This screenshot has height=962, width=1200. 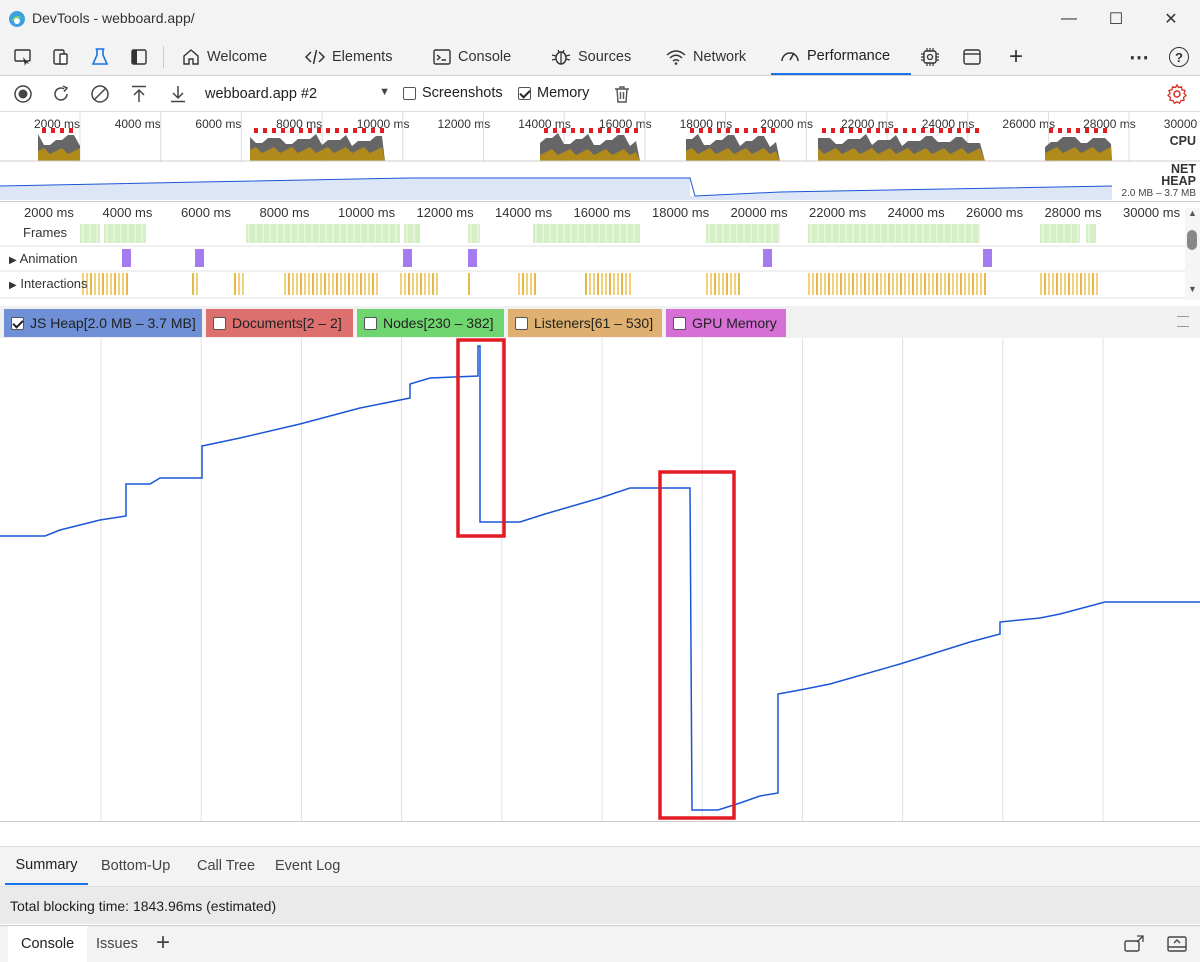 I want to click on drawer-tab-console: Console, so click(x=48, y=944).